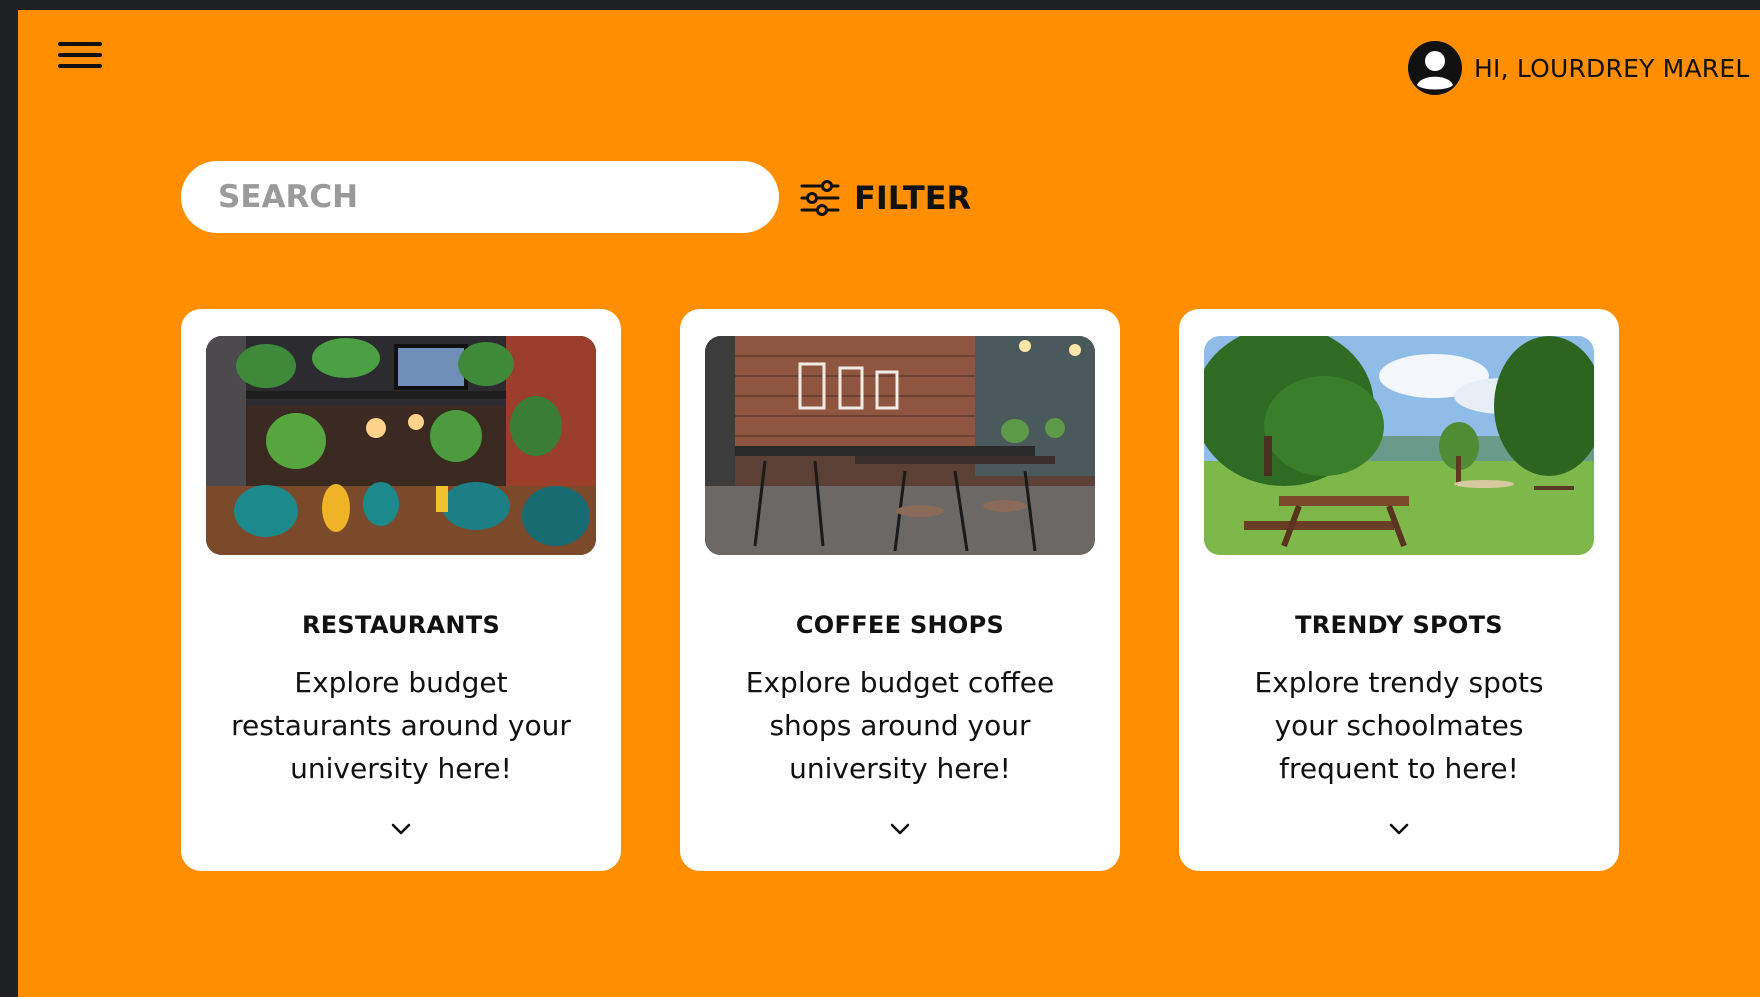 The height and width of the screenshot is (997, 1760). Describe the element at coordinates (913, 198) in the screenshot. I see `filter-label: FILTER` at that location.